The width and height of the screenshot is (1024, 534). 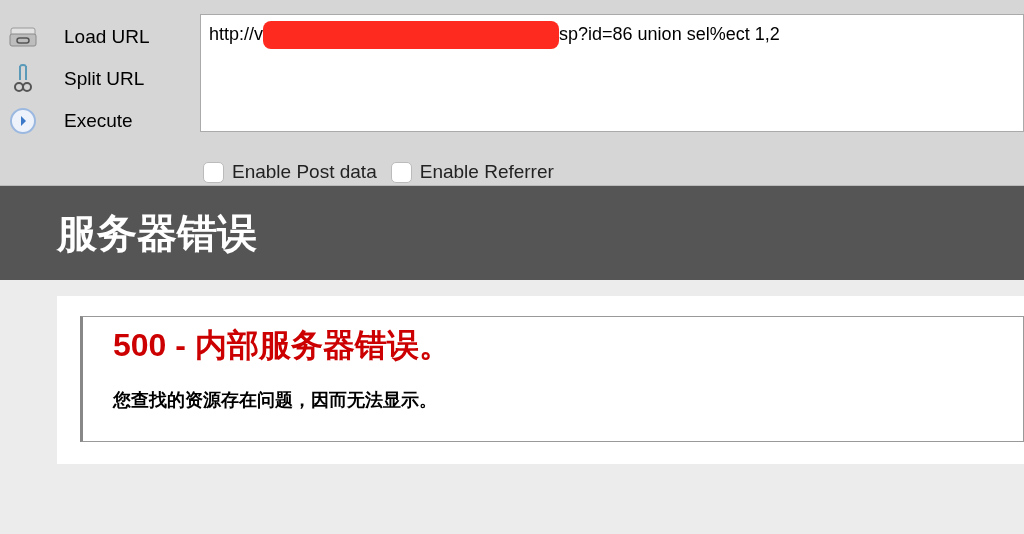 What do you see at coordinates (23, 79) in the screenshot?
I see `scissors-icon` at bounding box center [23, 79].